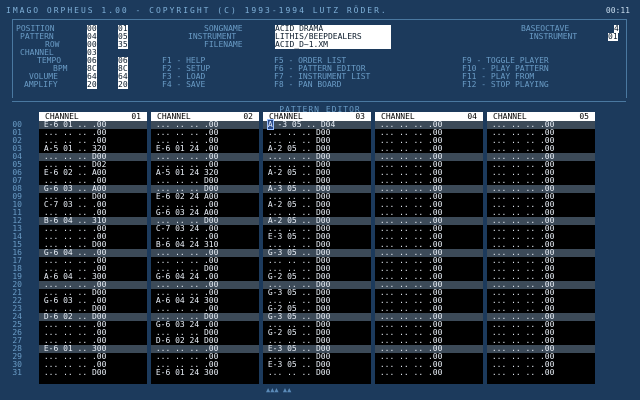  What do you see at coordinates (223, 44) in the screenshot?
I see `filename-label: FILENAME` at bounding box center [223, 44].